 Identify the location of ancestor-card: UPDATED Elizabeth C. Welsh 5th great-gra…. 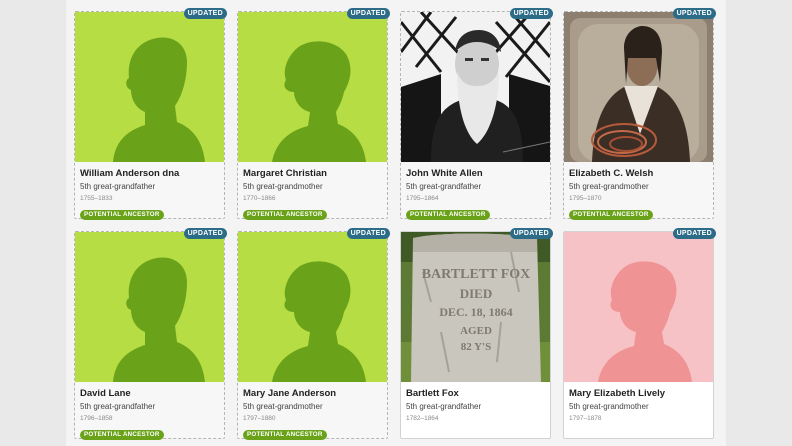
(639, 114).